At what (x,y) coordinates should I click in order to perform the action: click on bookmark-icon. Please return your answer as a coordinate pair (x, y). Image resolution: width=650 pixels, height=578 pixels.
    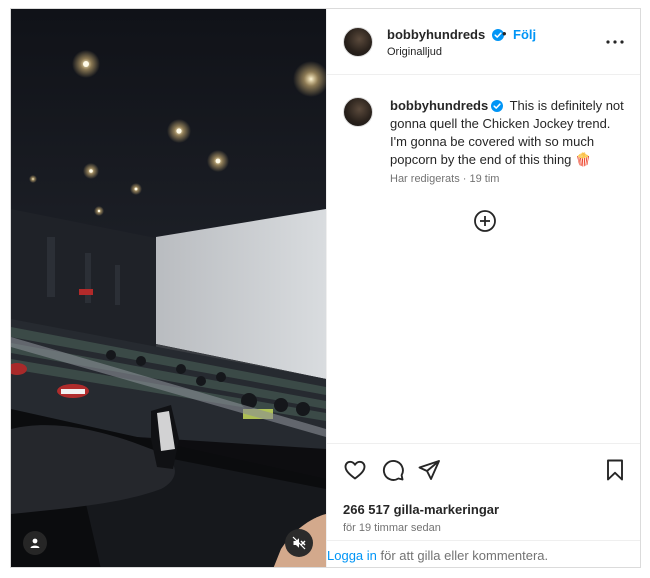
    Looking at the image, I should click on (615, 470).